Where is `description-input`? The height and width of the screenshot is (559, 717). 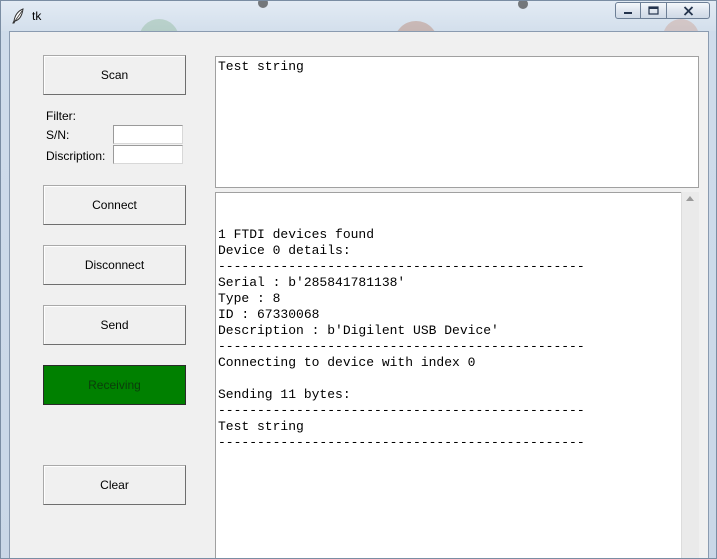 description-input is located at coordinates (148, 154).